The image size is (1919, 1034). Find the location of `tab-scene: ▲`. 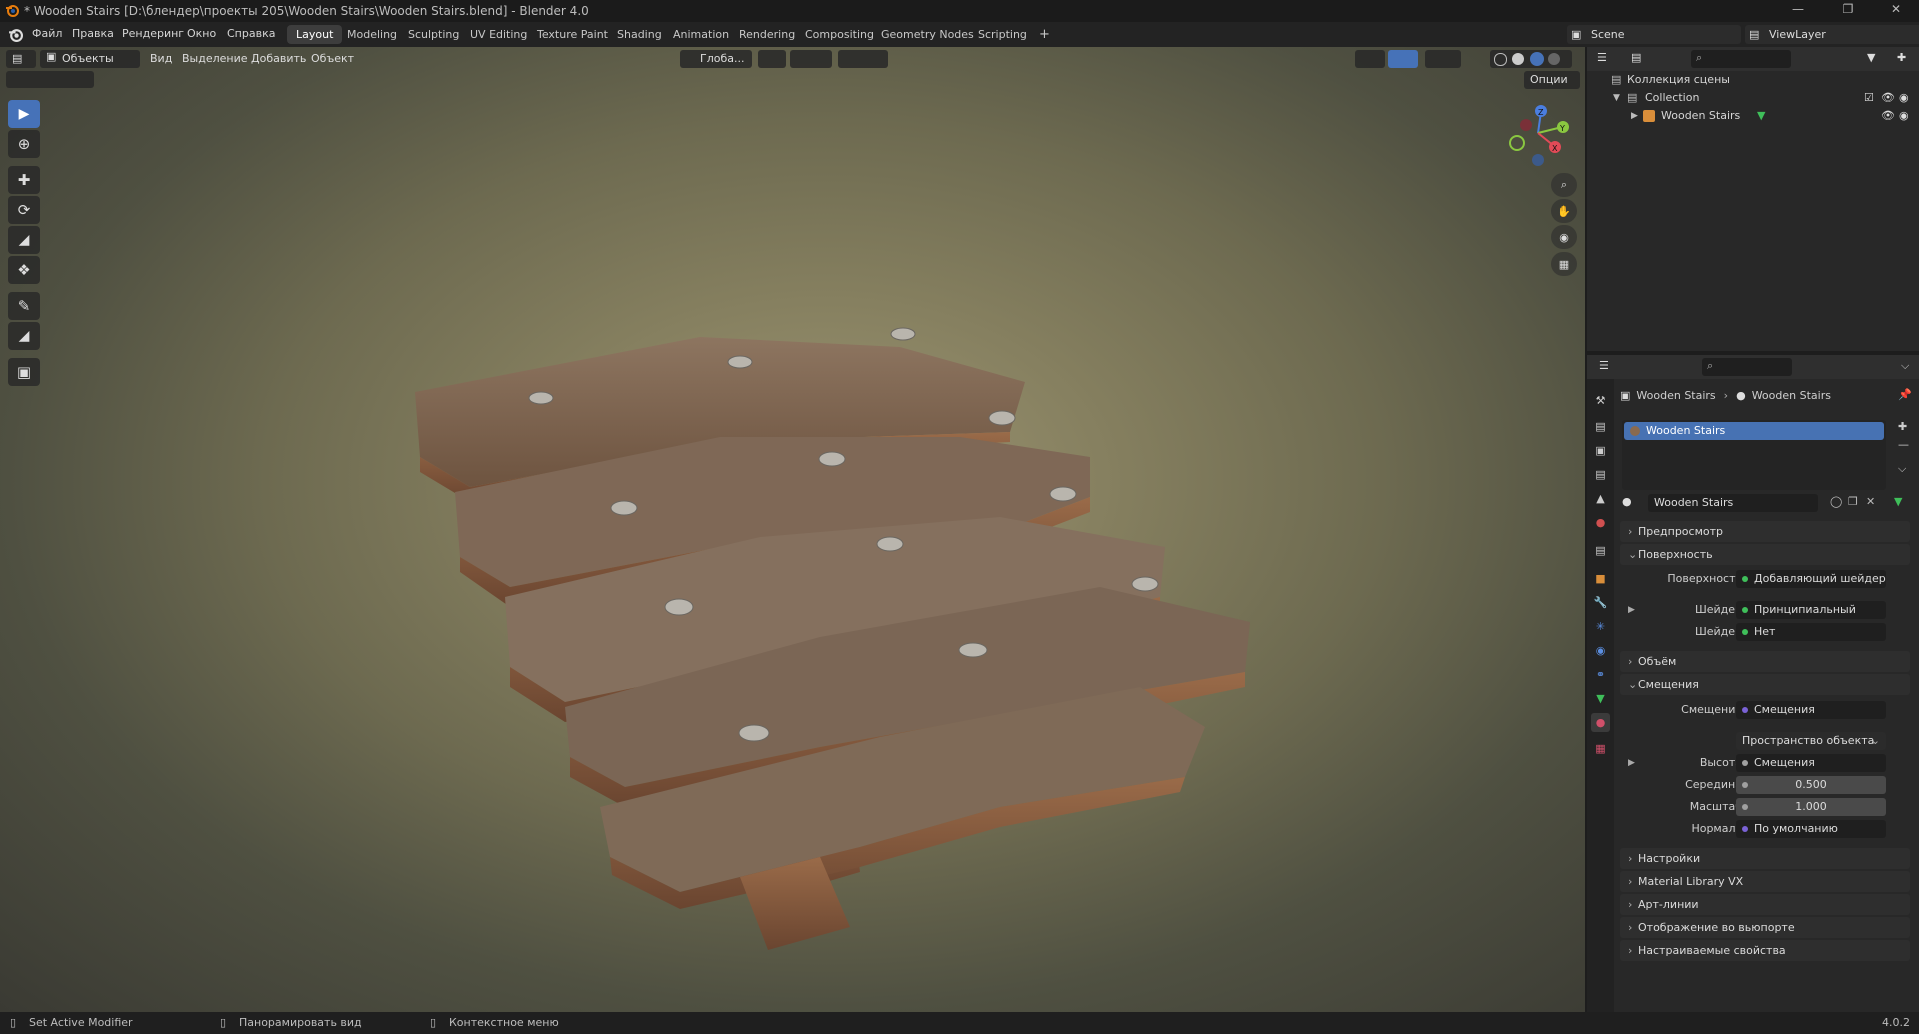

tab-scene: ▲ is located at coordinates (1600, 498).